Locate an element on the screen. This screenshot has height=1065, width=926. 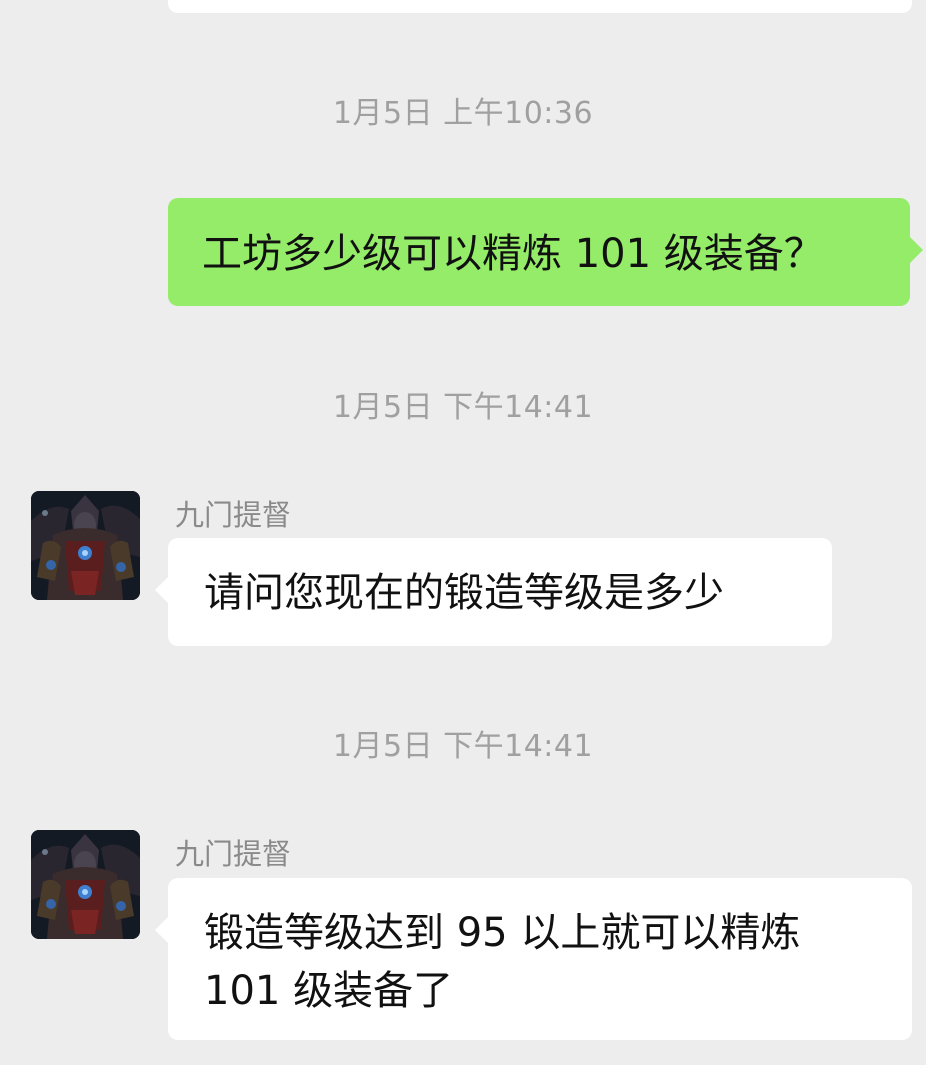
message-text-line: 101 级装备了 is located at coordinates (329, 991).